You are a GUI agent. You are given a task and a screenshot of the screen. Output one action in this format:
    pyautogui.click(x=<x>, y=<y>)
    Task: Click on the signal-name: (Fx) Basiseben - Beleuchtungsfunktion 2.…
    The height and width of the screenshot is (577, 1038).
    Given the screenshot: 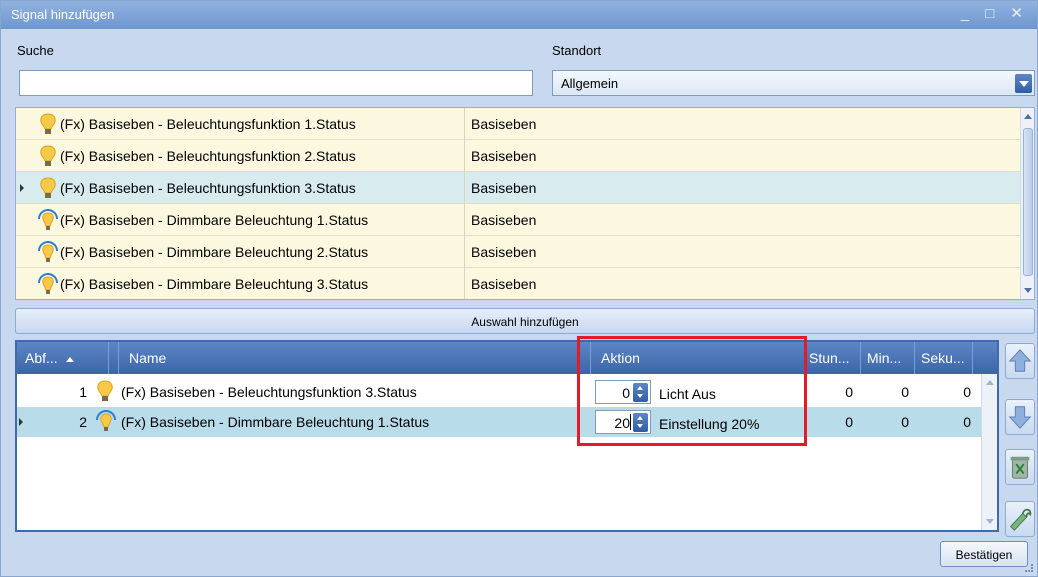 What is the action you would take?
    pyautogui.click(x=208, y=156)
    